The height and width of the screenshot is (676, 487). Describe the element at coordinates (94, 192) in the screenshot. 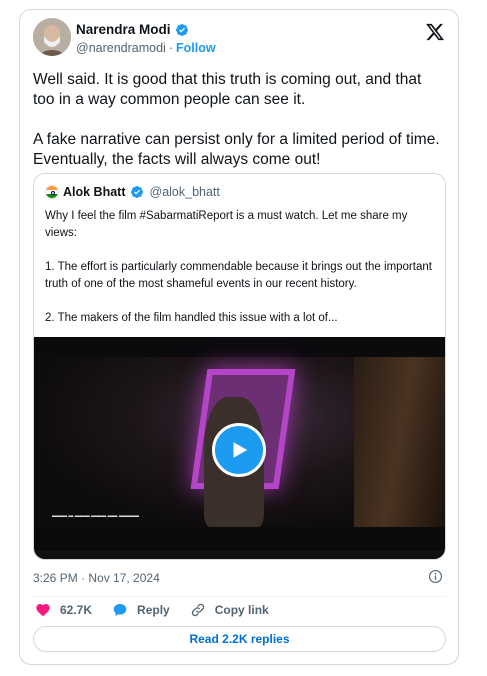

I see `quoted-author-name: Alok Bhatt` at that location.